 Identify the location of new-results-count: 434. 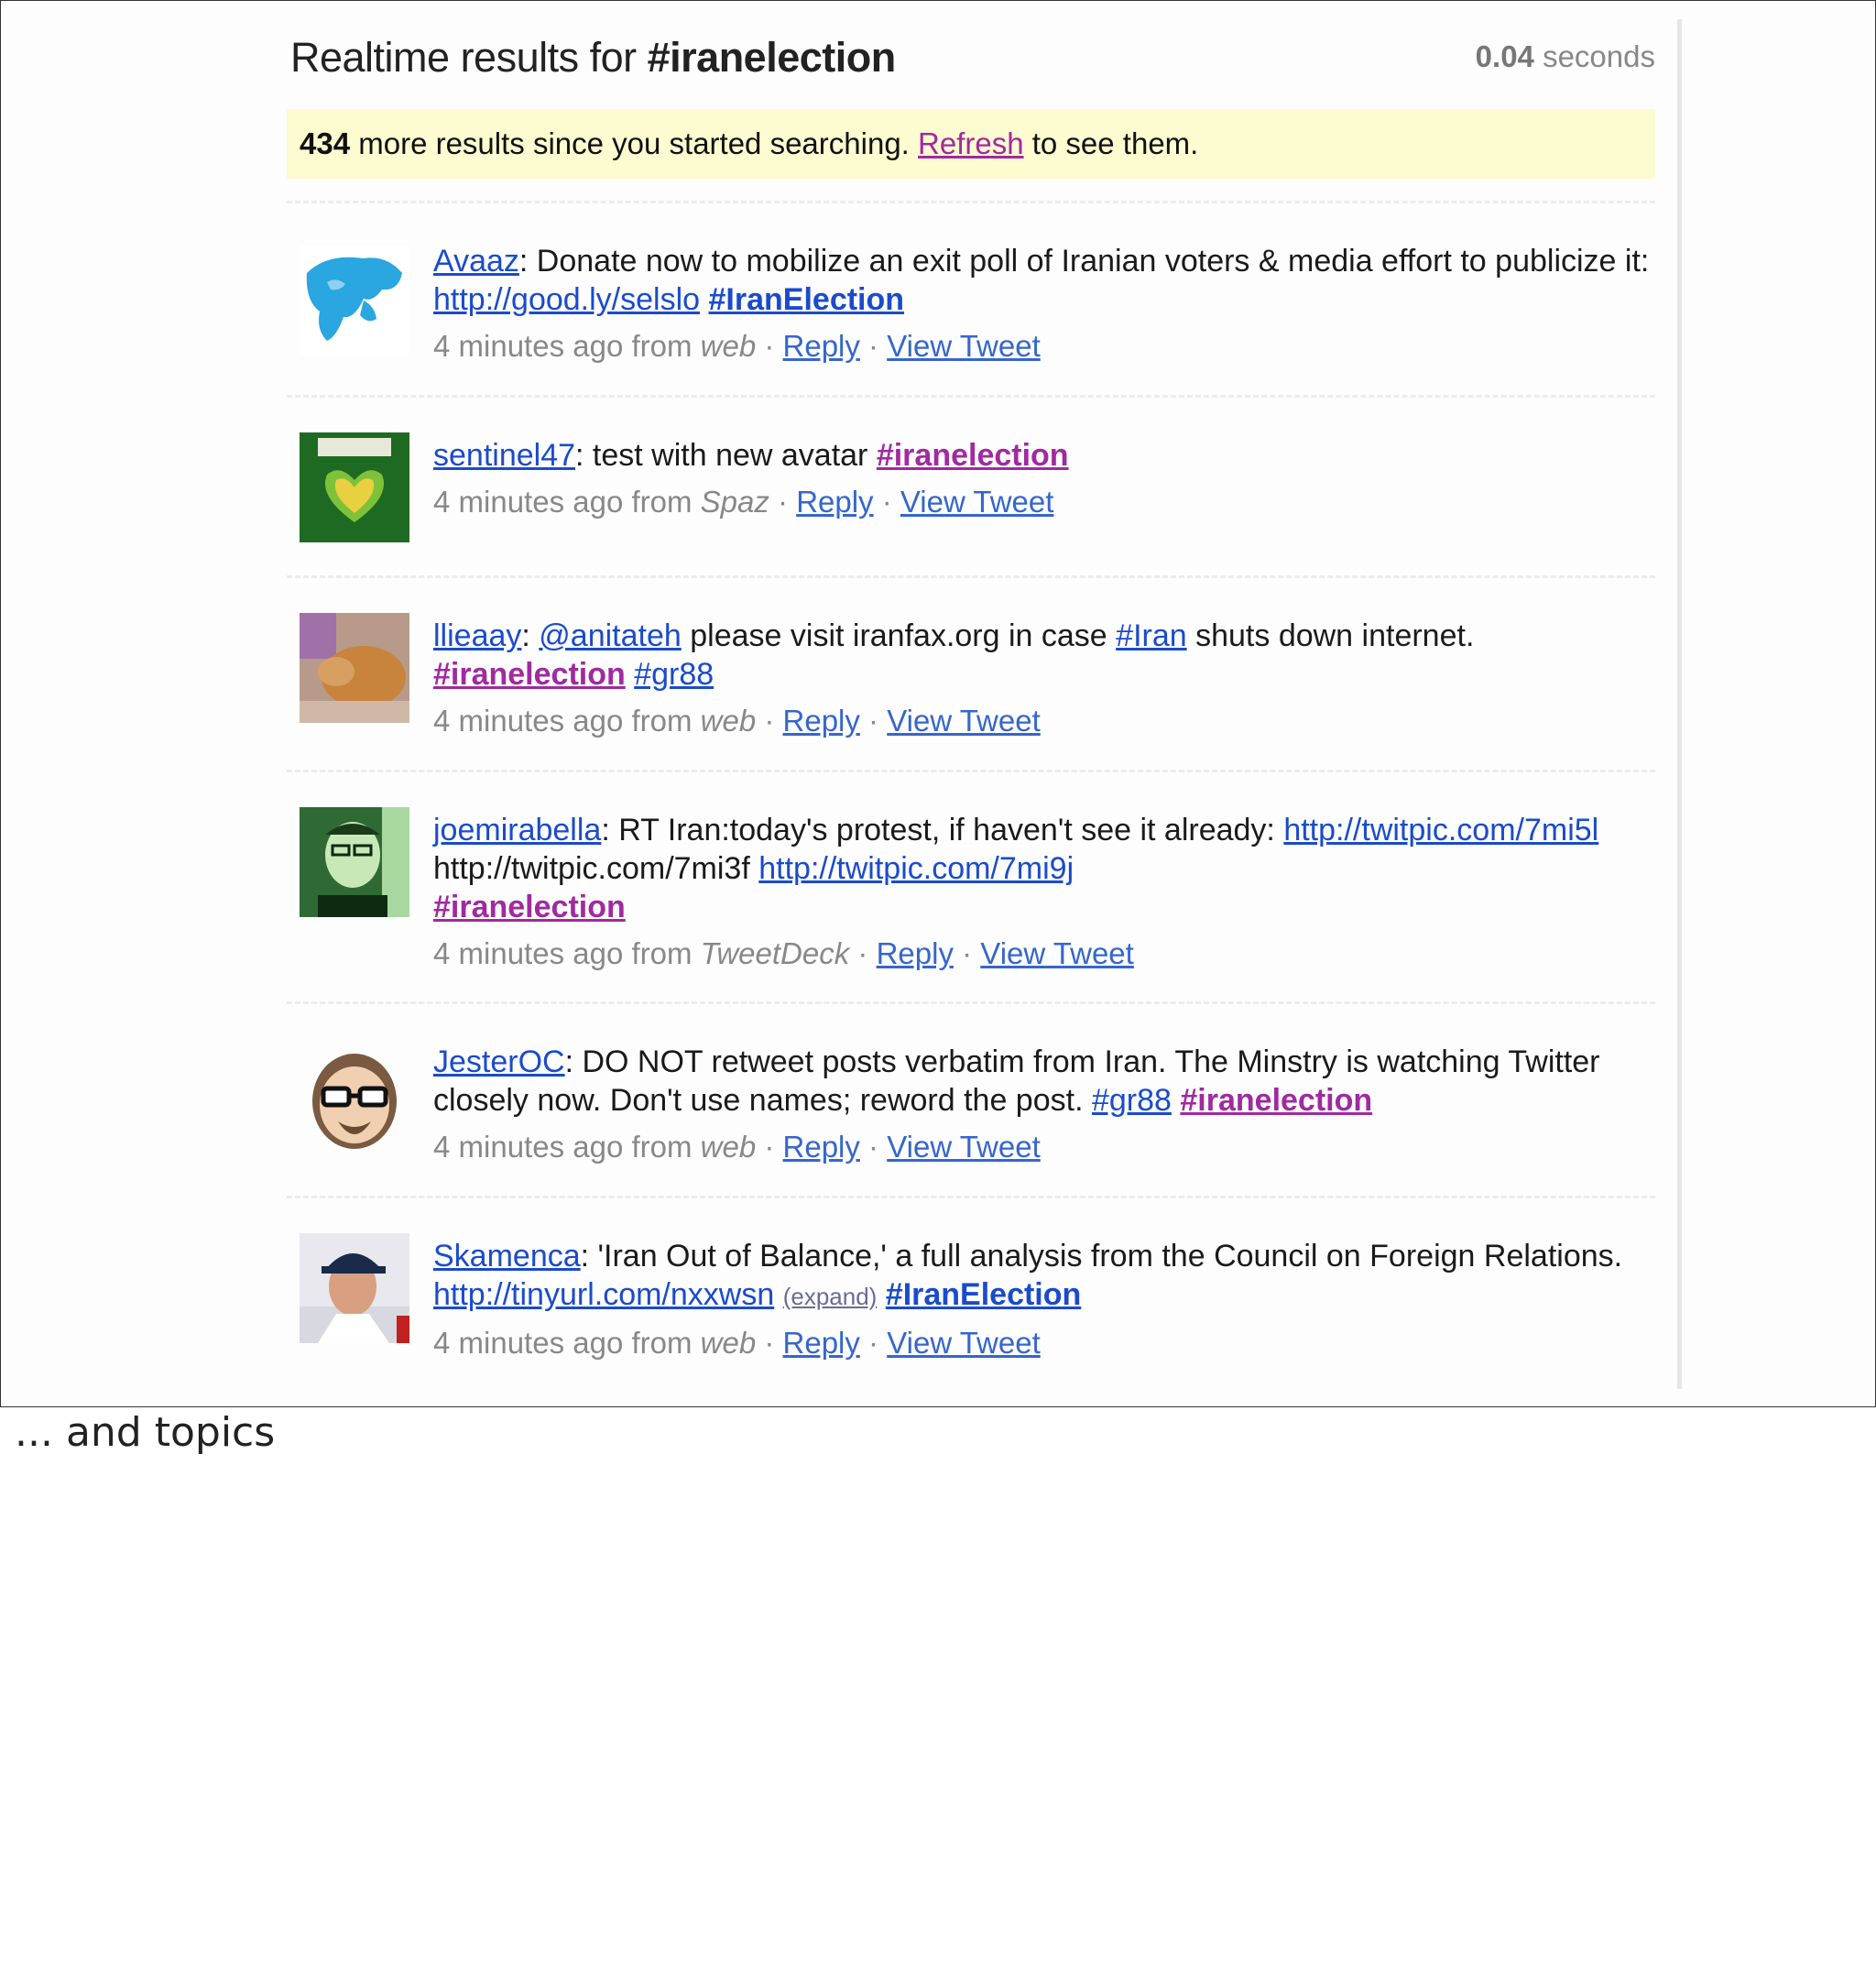
(325, 143).